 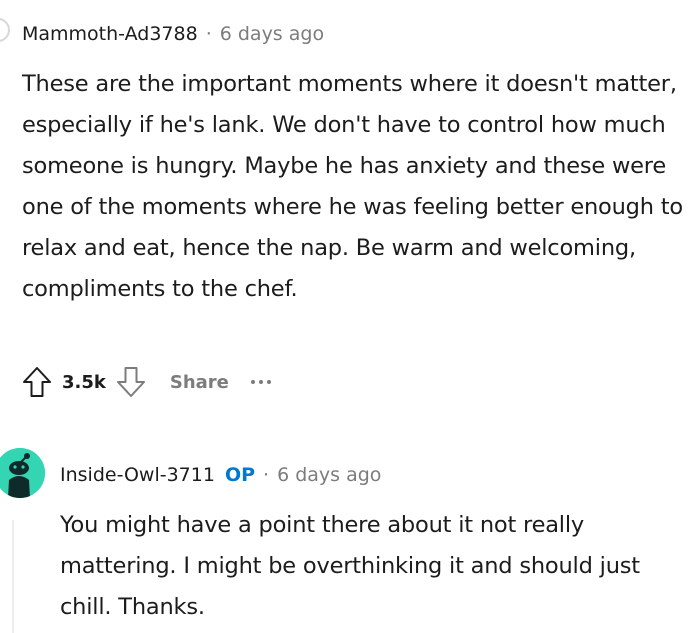 I want to click on op-badge: OP, so click(x=240, y=475).